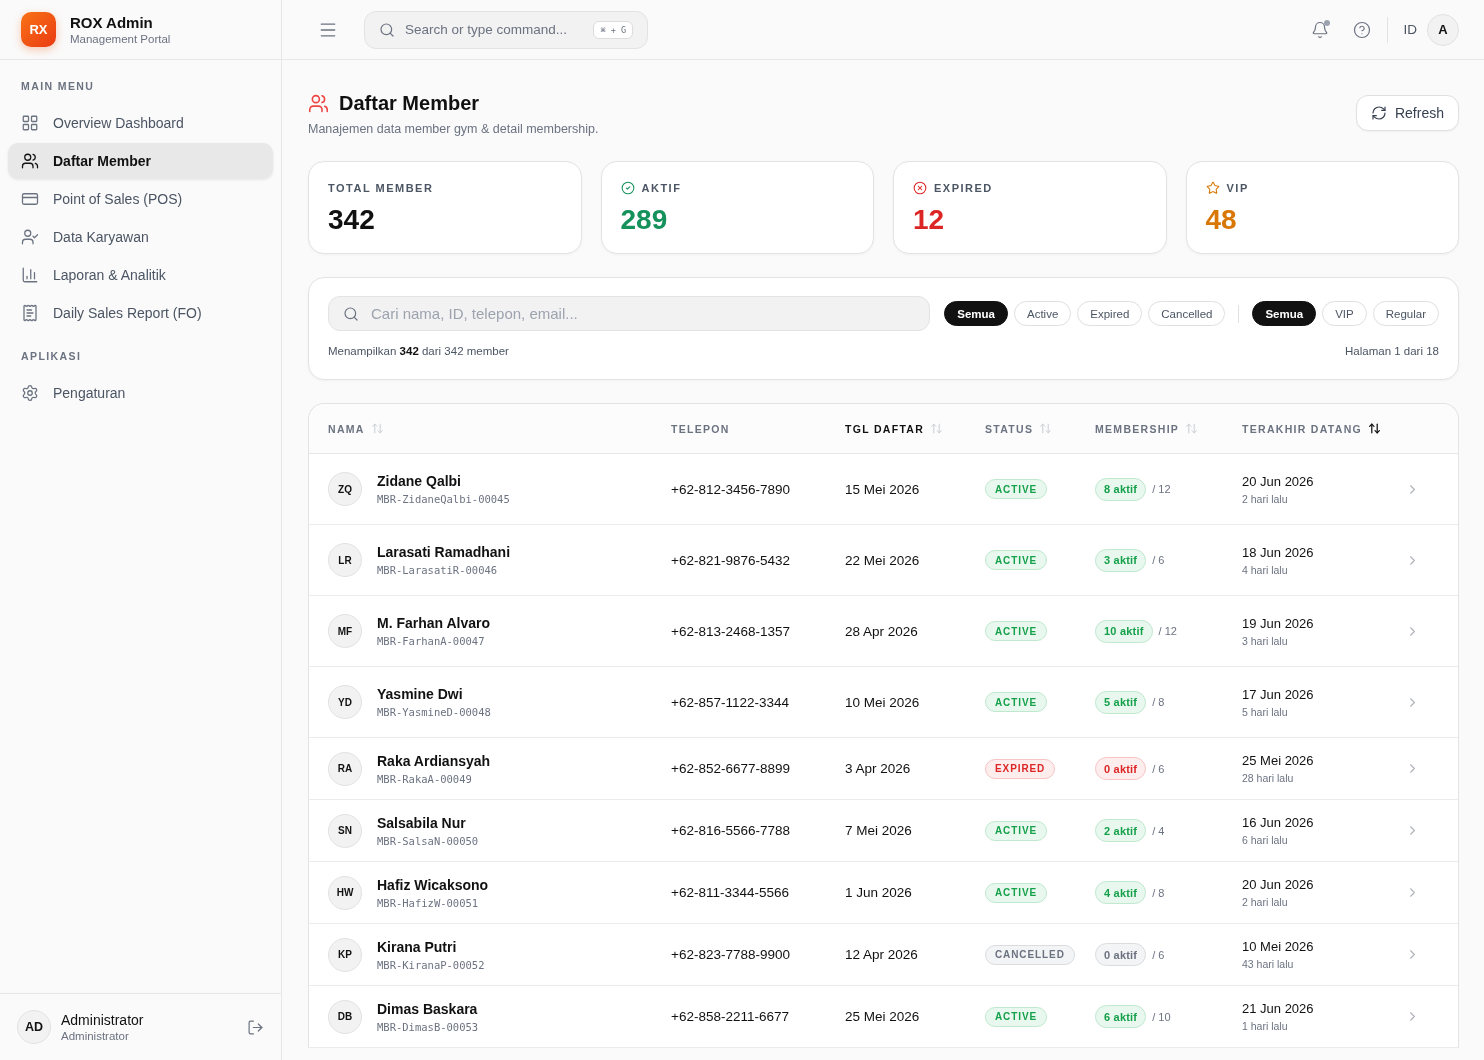  Describe the element at coordinates (1020, 768) in the screenshot. I see `status-badge: EXPIRED` at that location.